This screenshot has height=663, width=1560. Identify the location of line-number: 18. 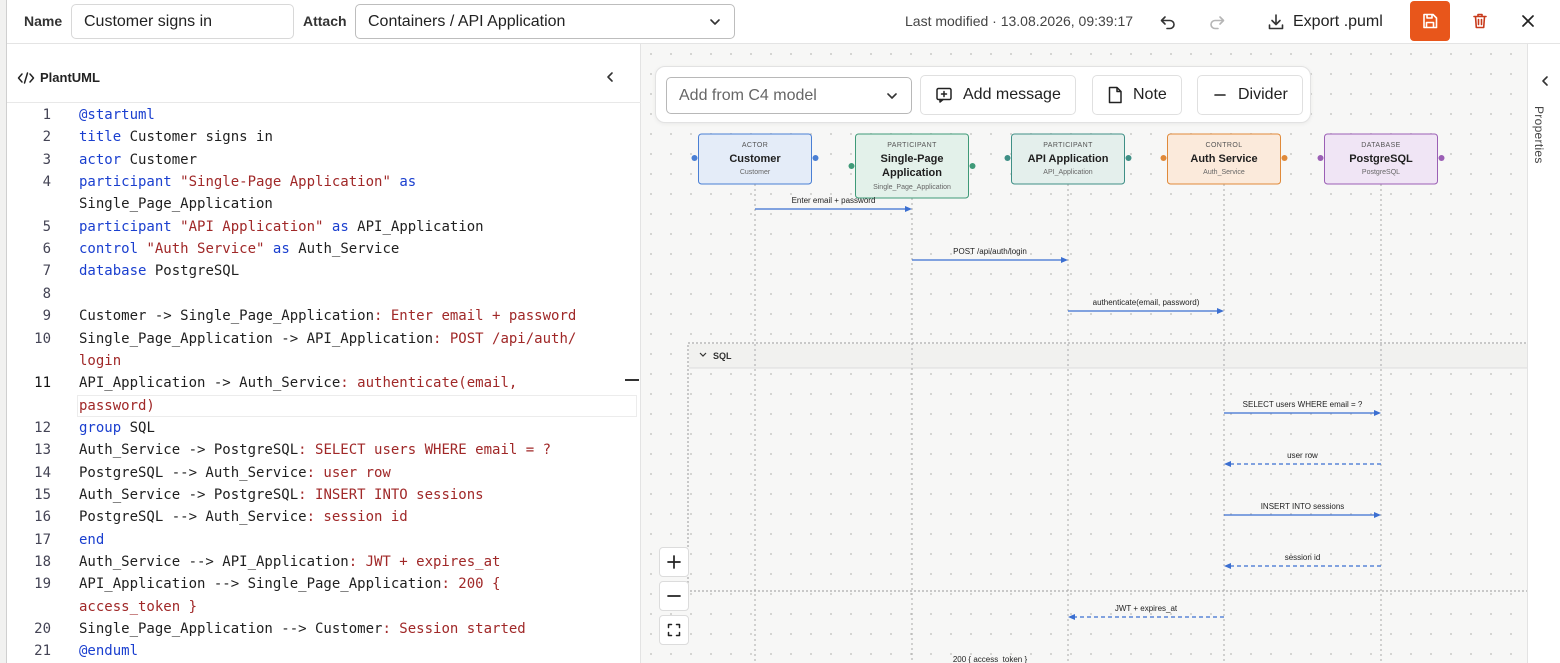
(42, 562).